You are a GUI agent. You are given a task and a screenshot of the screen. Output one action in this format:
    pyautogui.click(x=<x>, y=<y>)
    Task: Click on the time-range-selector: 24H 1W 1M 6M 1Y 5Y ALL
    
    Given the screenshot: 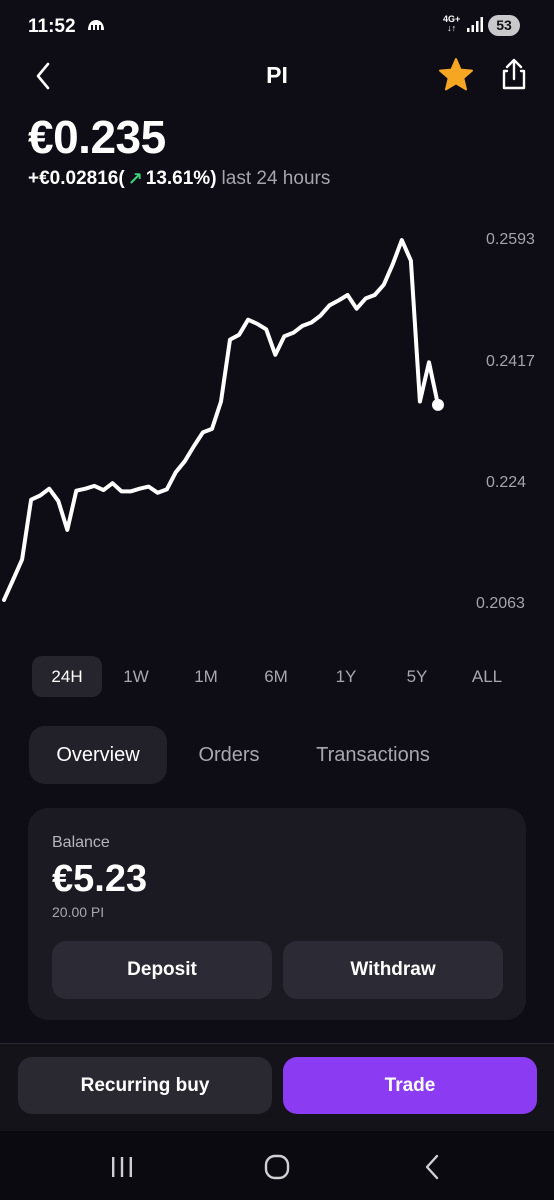 What is the action you would take?
    pyautogui.click(x=277, y=677)
    